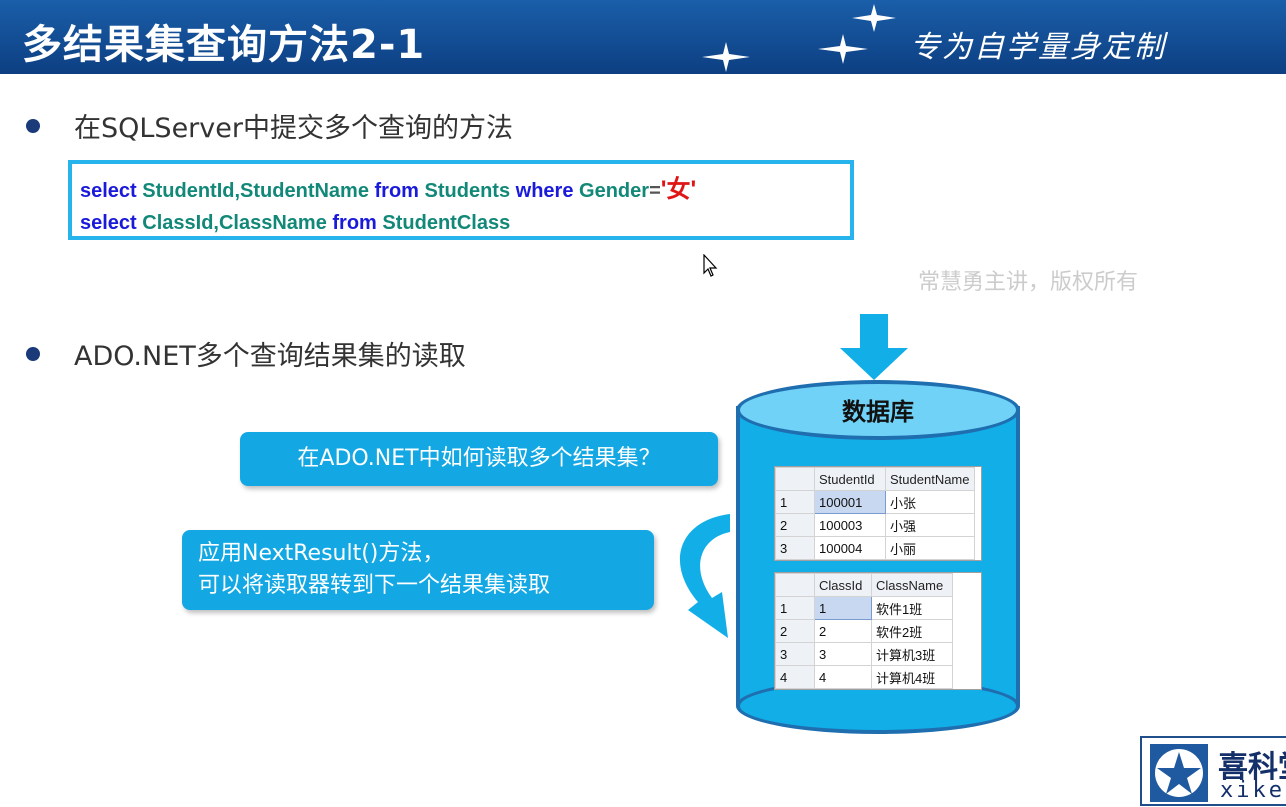 Image resolution: width=1286 pixels, height=807 pixels. What do you see at coordinates (1179, 773) in the screenshot?
I see `star-logo-icon` at bounding box center [1179, 773].